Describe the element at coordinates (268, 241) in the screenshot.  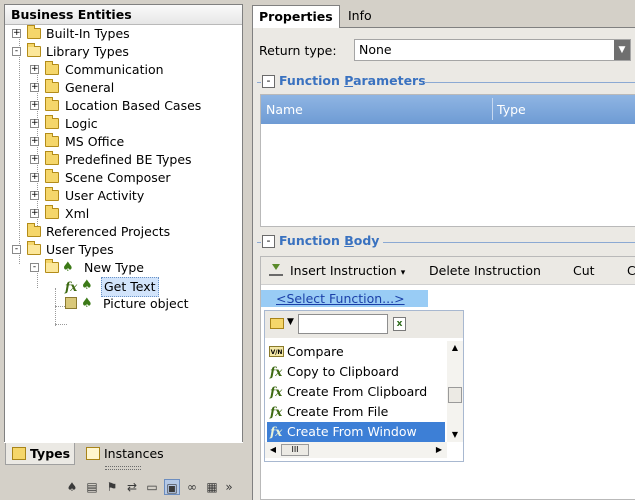
I see `collapse-body-button: -` at that location.